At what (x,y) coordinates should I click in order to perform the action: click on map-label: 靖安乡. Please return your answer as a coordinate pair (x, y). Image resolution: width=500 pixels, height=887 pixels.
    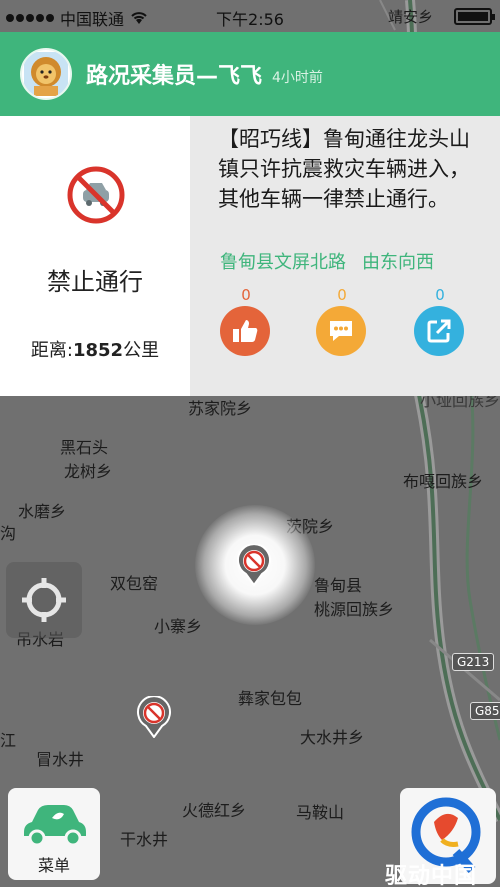
    Looking at the image, I should click on (411, 17).